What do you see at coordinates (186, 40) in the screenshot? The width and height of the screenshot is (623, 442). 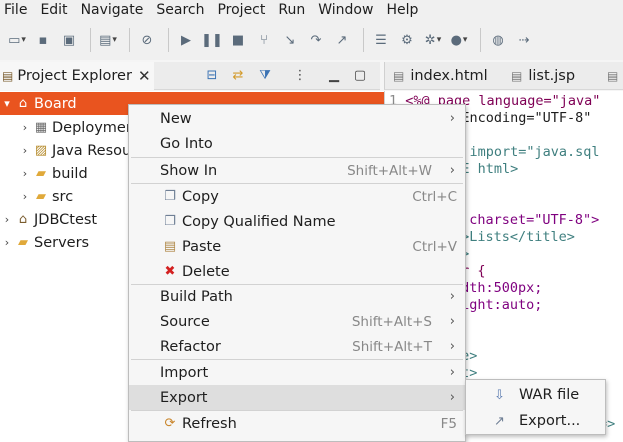 I see `resume-icon: ▶` at bounding box center [186, 40].